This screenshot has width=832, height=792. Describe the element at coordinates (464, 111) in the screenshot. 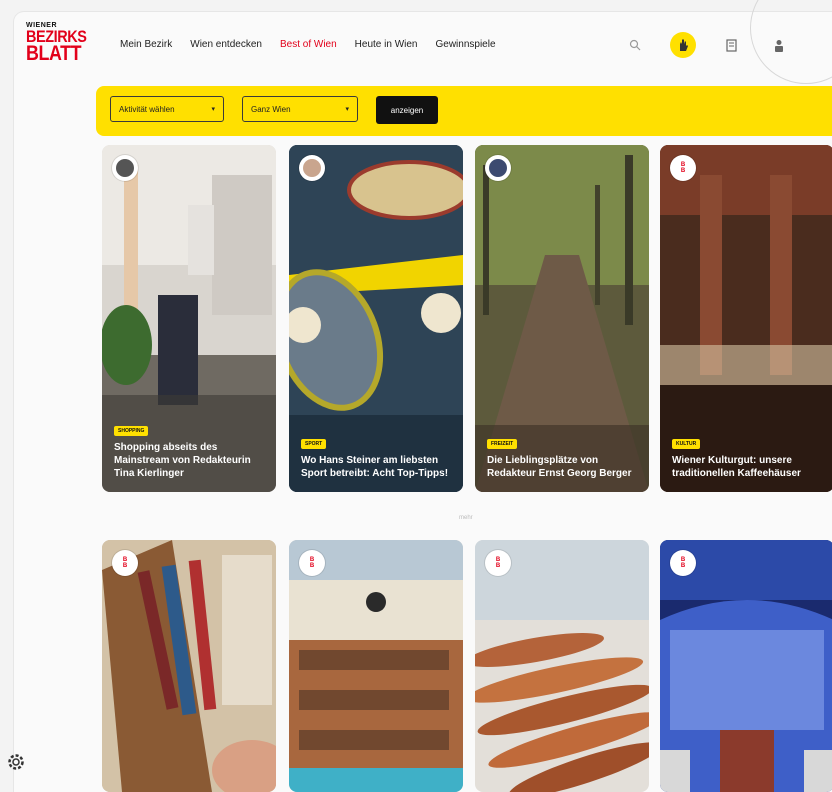

I see `filter-bar: Aktivität wählen ▾ Ganz Wien ▾ anzeigen` at that location.